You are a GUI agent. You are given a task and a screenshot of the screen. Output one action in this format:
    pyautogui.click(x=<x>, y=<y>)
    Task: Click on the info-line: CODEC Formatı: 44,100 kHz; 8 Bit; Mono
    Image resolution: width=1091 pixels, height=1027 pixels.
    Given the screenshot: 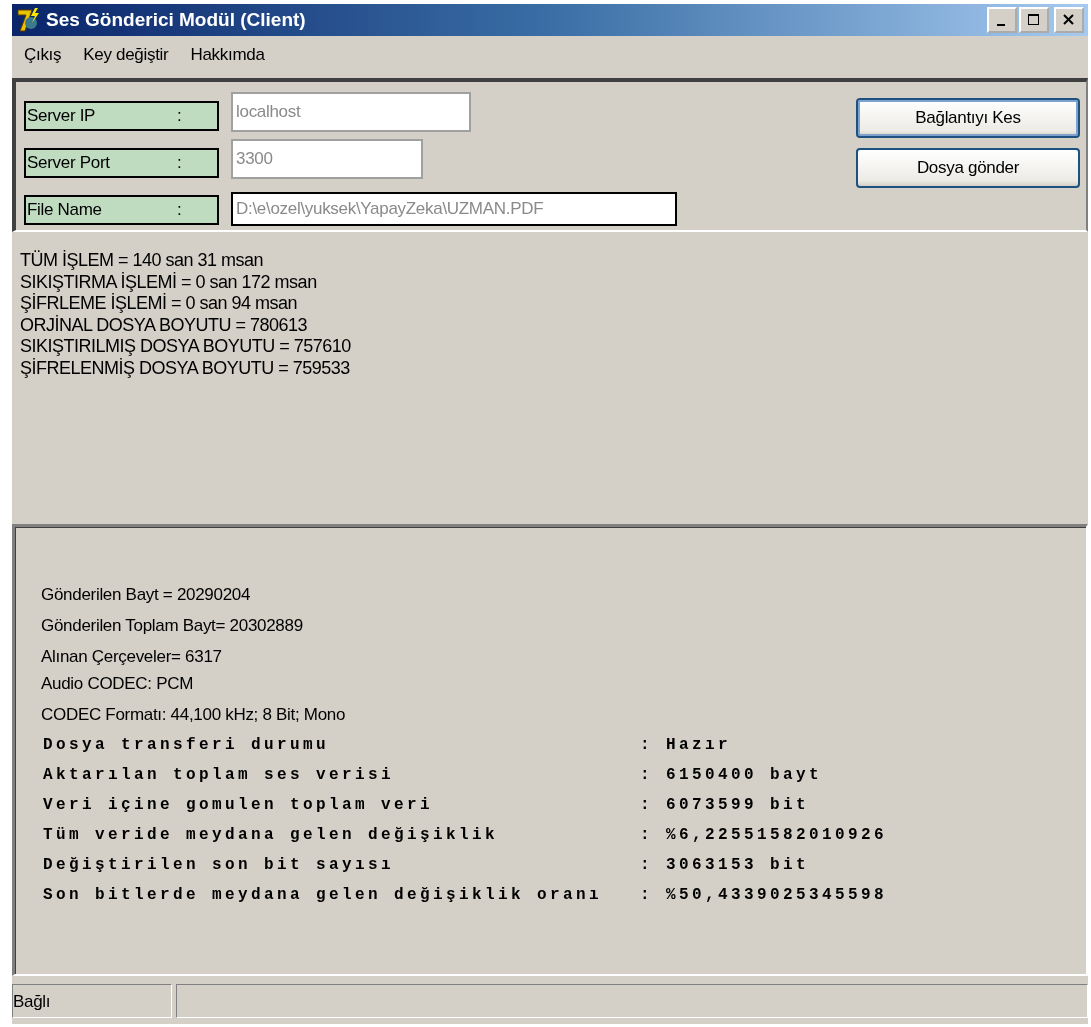 What is the action you would take?
    pyautogui.click(x=194, y=715)
    